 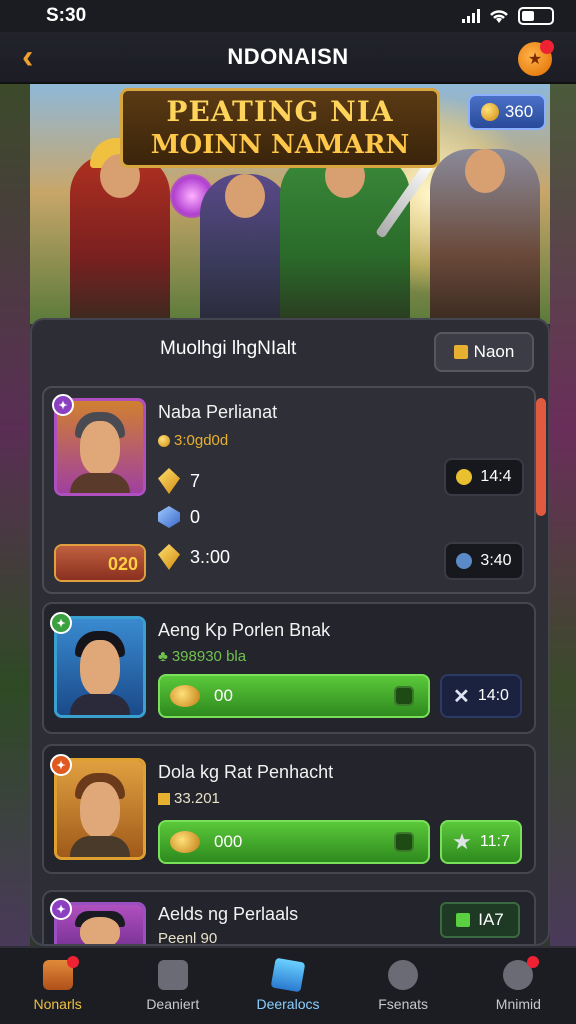 What do you see at coordinates (15, 515) in the screenshot?
I see `background-foliage-left` at bounding box center [15, 515].